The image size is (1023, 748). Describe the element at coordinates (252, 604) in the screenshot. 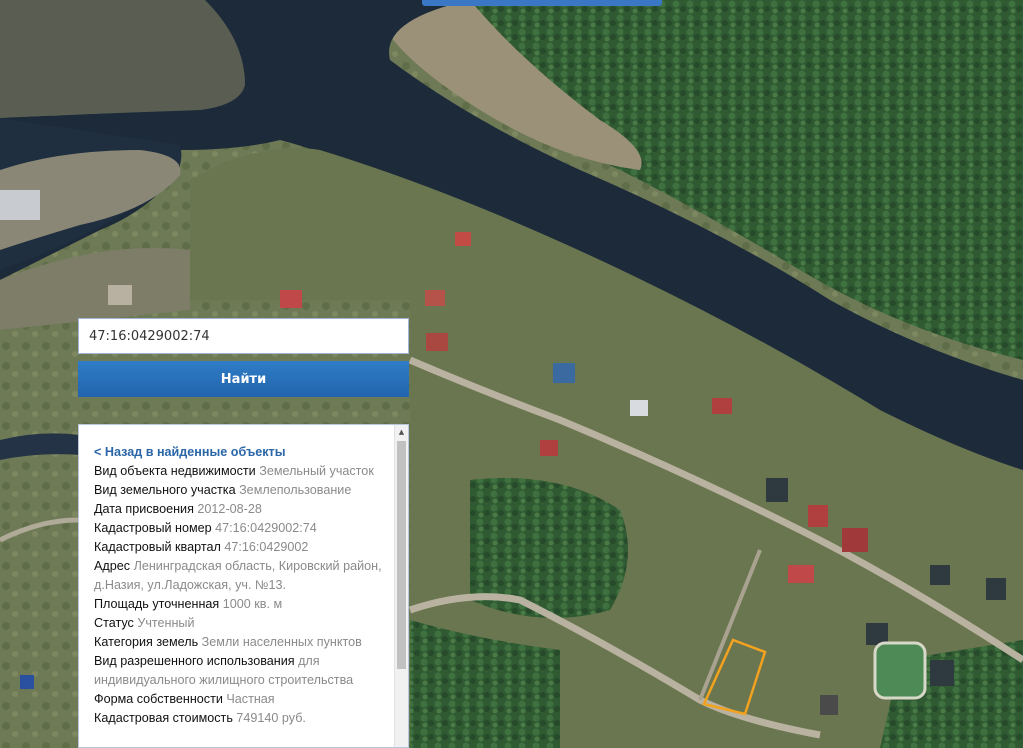

I see `info-field-value: 1000 кв. м` at that location.